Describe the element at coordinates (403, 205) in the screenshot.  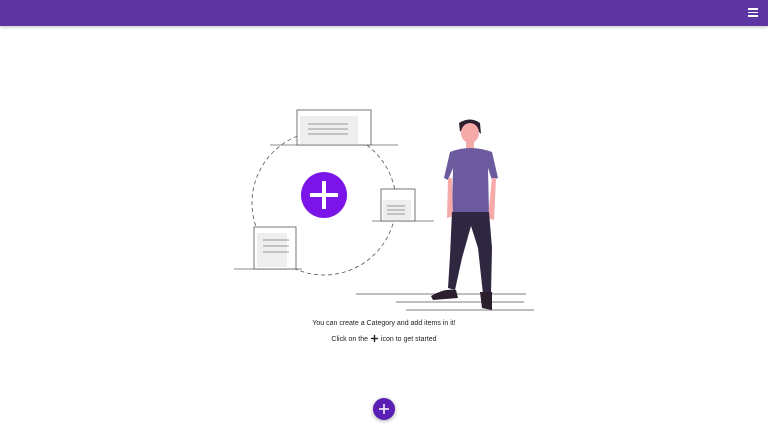
I see `right-card-icon` at that location.